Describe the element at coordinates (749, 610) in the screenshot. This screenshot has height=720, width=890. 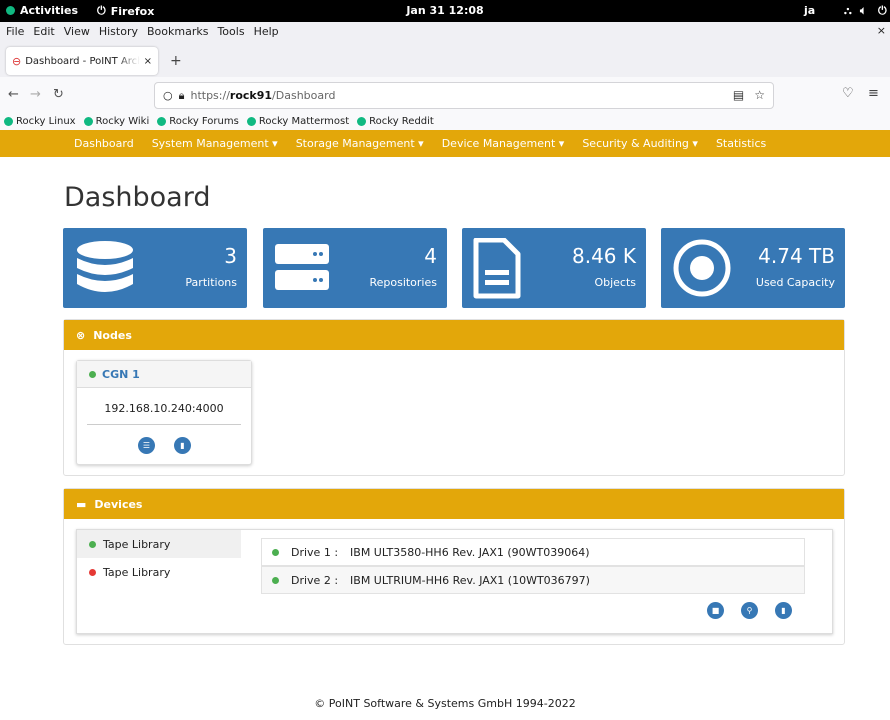
I see `library-search-button: ⚲` at that location.